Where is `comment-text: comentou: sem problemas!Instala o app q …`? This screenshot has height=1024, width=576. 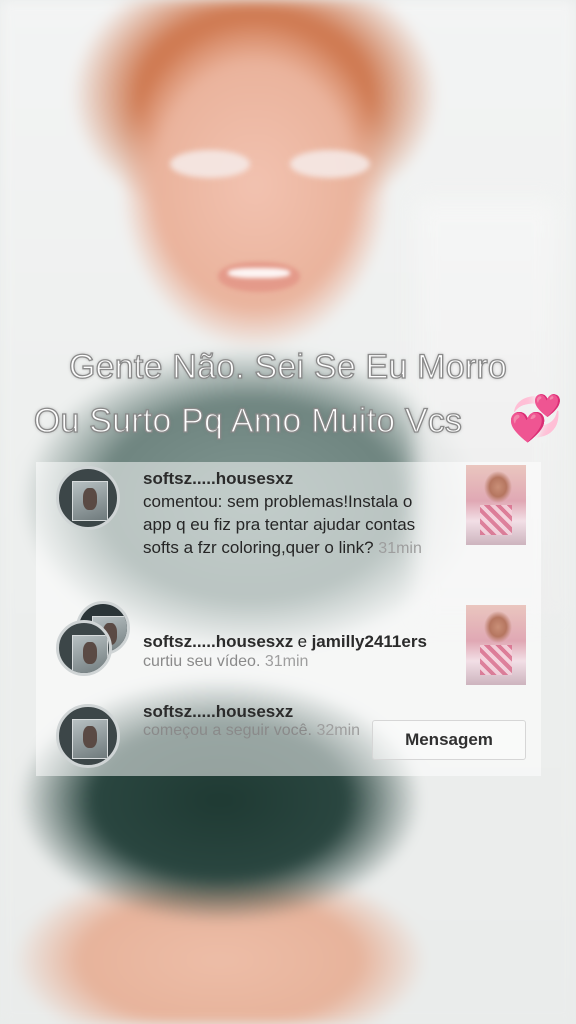
comment-text: comentou: sem problemas!Instala o app q … is located at coordinates (279, 524).